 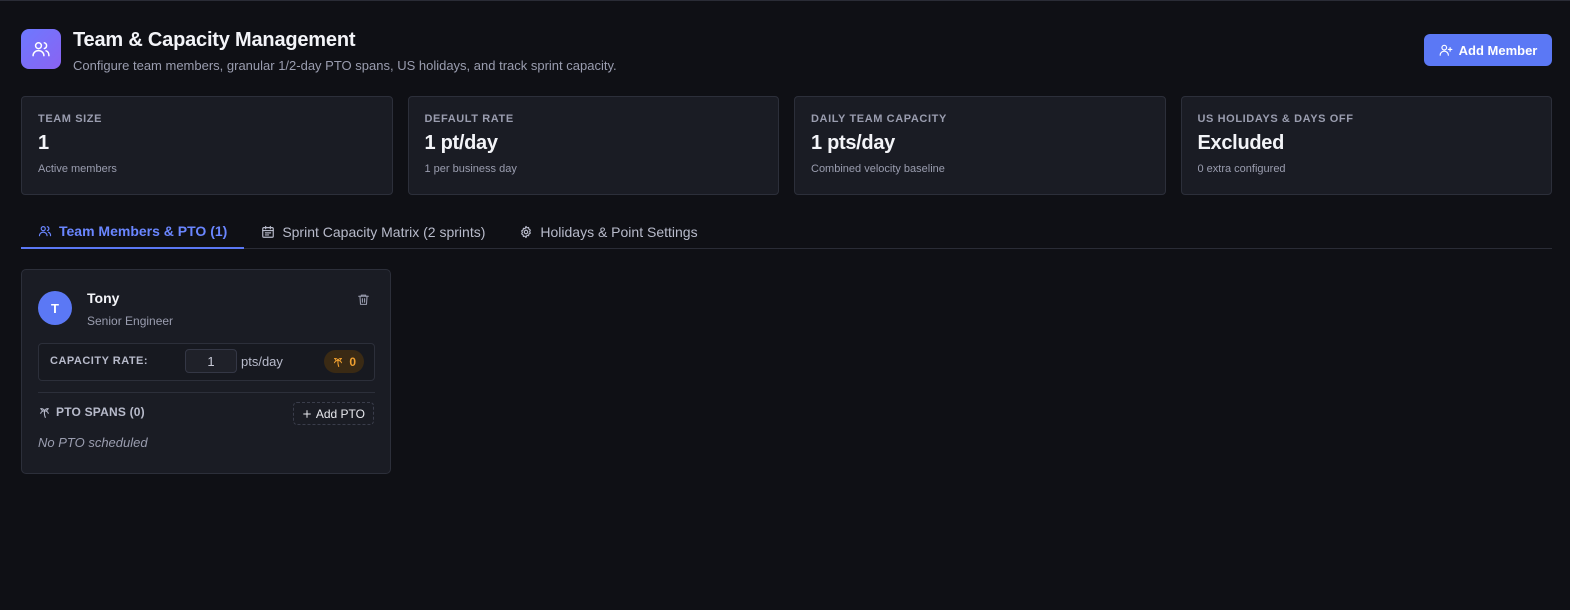 What do you see at coordinates (262, 361) in the screenshot?
I see `capacity-unit: pts/day` at bounding box center [262, 361].